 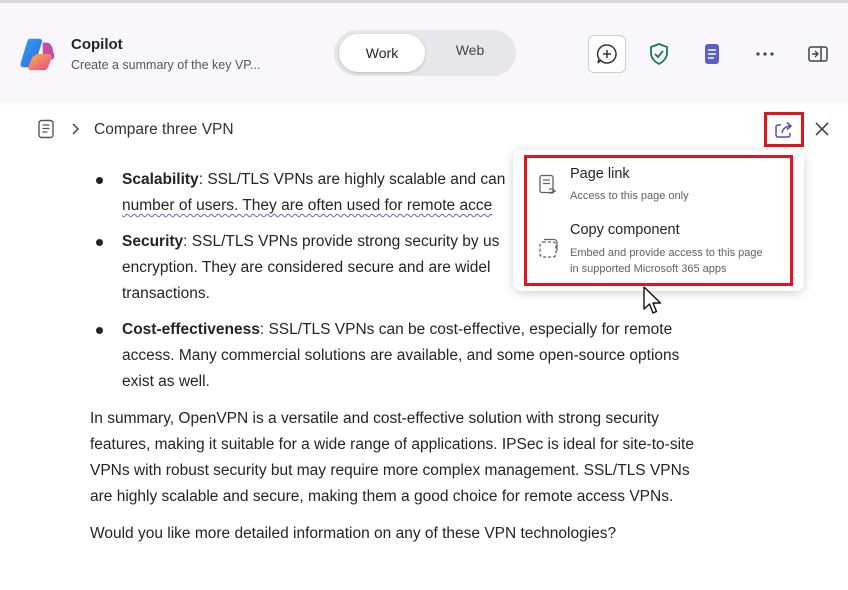 I want to click on side-panel-button, so click(x=818, y=54).